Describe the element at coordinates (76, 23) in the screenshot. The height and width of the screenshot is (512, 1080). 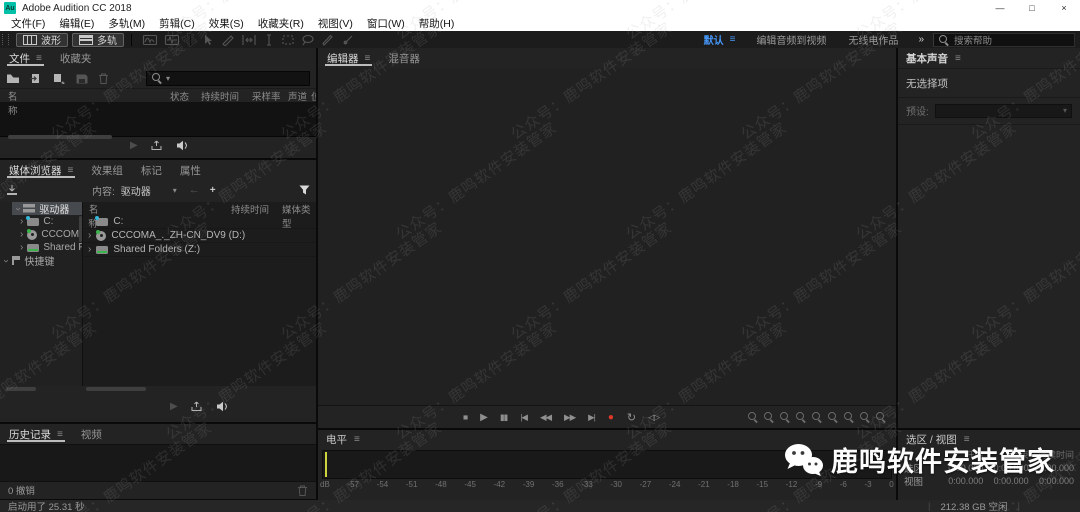
I see `menu-edit: 编辑(E)` at that location.